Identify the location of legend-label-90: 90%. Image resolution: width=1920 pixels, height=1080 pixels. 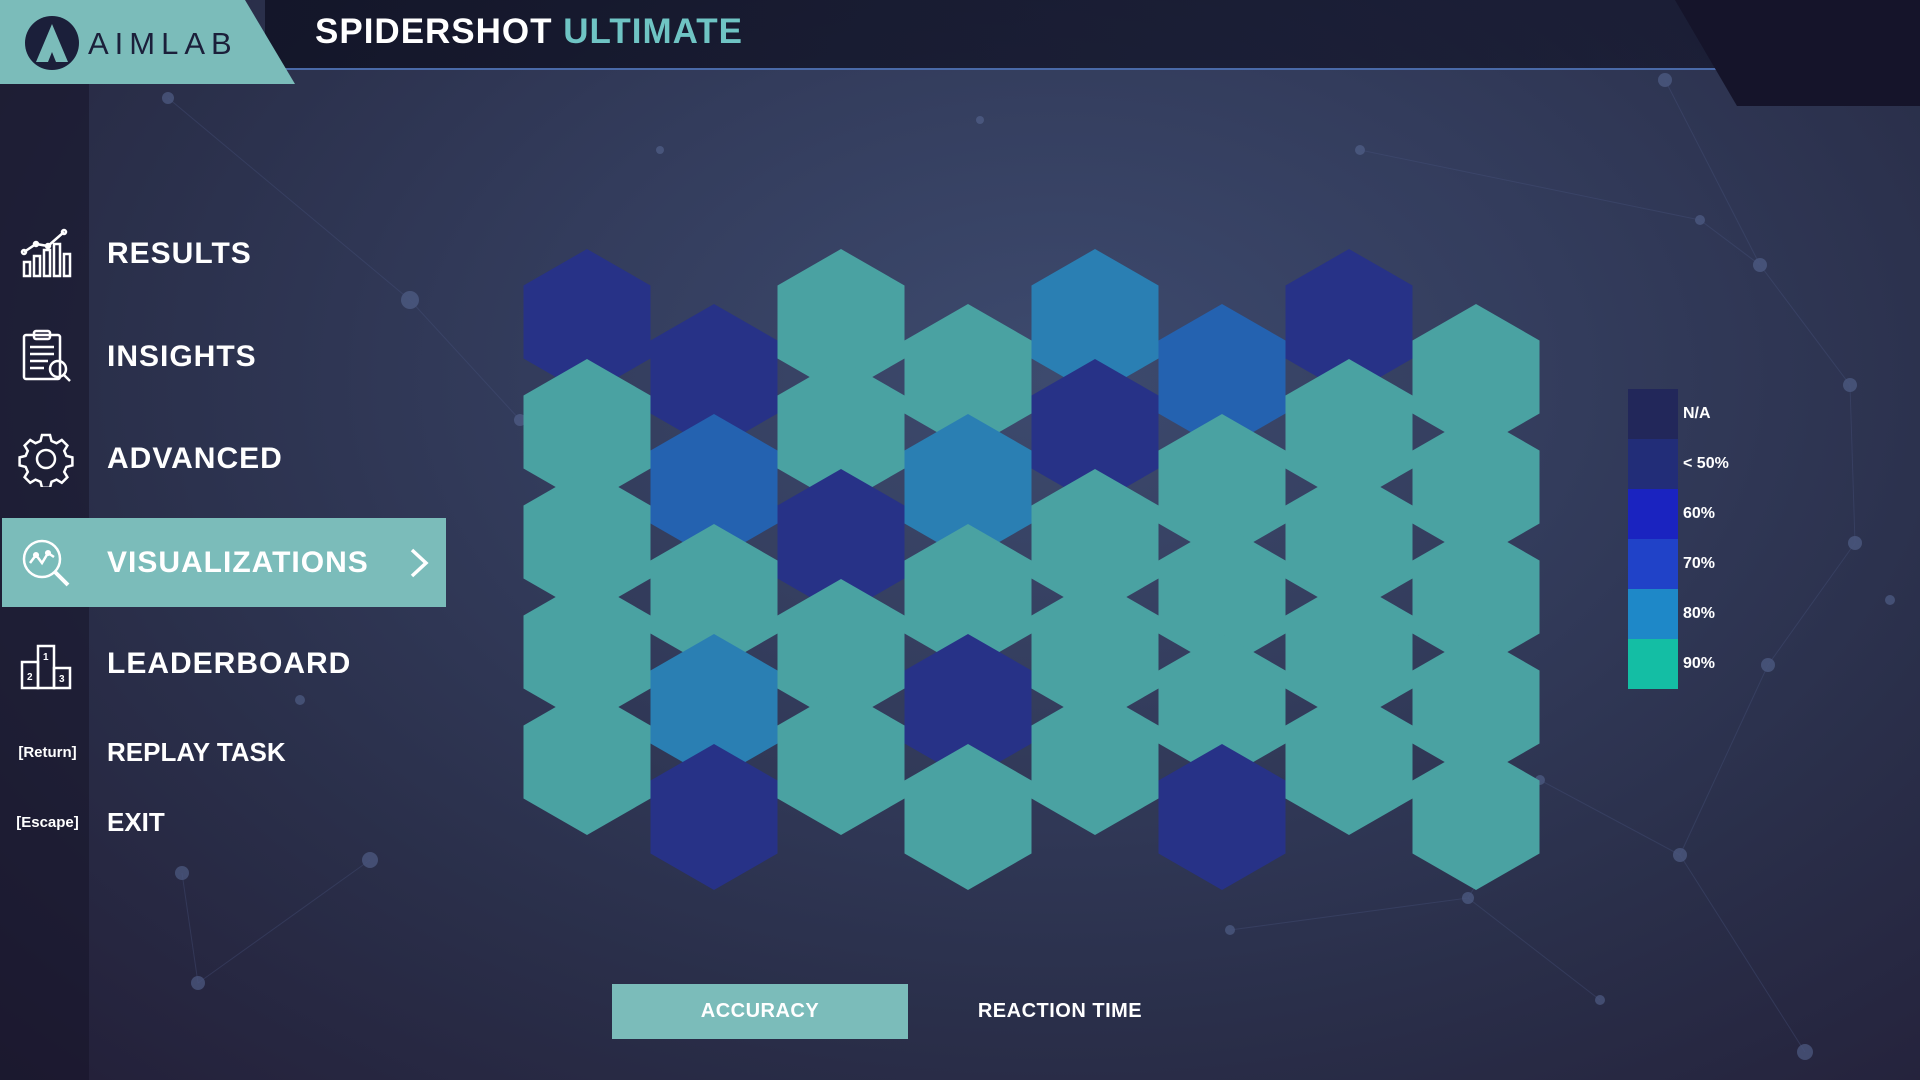
(1699, 663).